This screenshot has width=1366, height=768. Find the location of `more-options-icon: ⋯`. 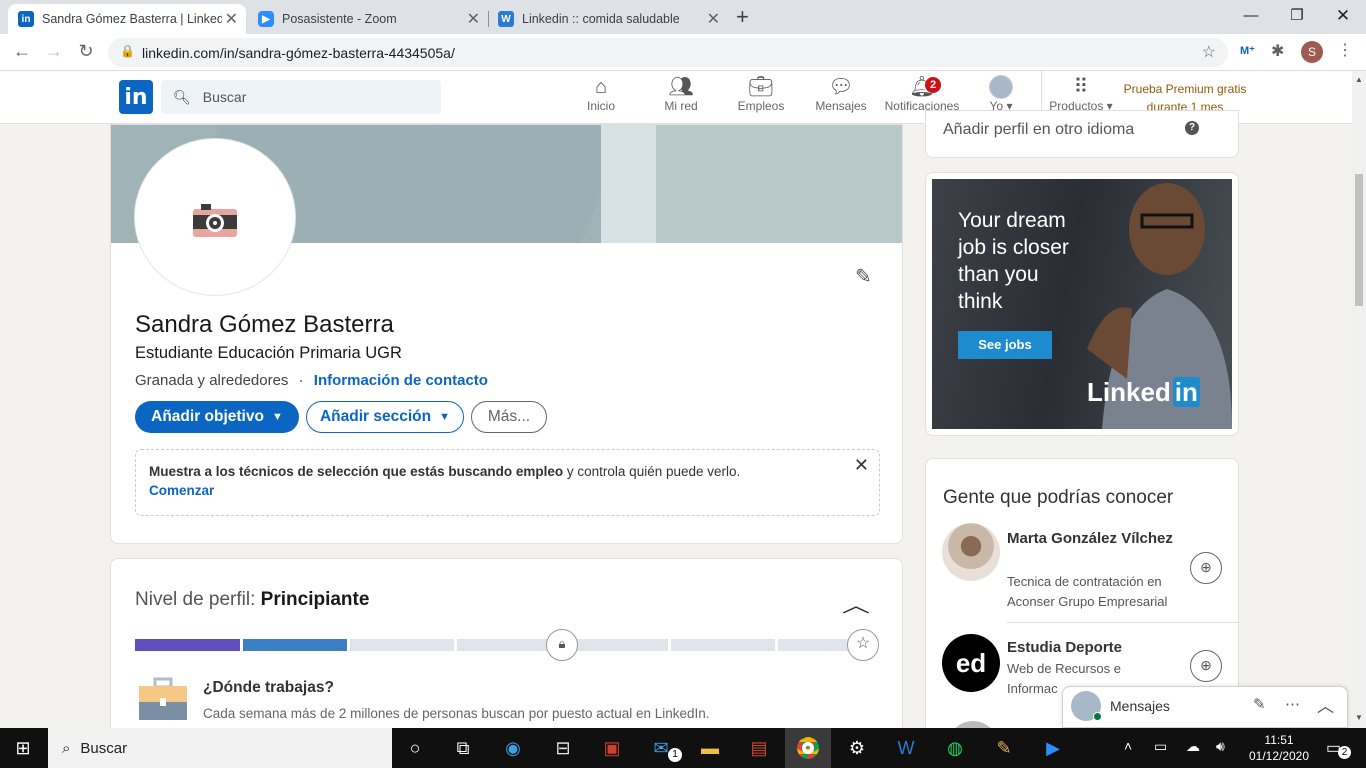

more-options-icon: ⋯ is located at coordinates (1292, 704).